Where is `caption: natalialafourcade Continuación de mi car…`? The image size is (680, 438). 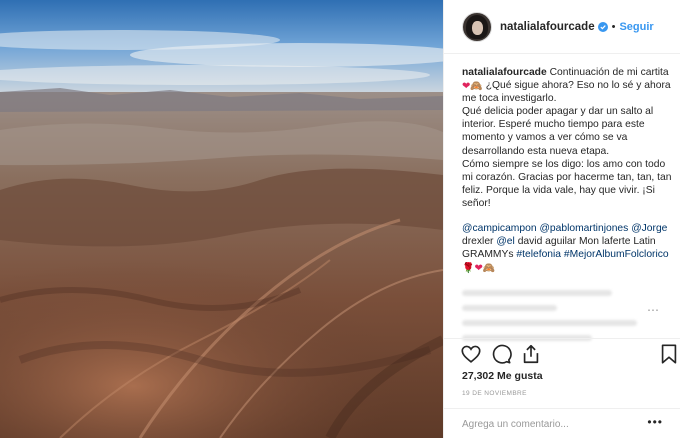
caption: natalialafourcade Continuación de mi car… is located at coordinates (568, 170).